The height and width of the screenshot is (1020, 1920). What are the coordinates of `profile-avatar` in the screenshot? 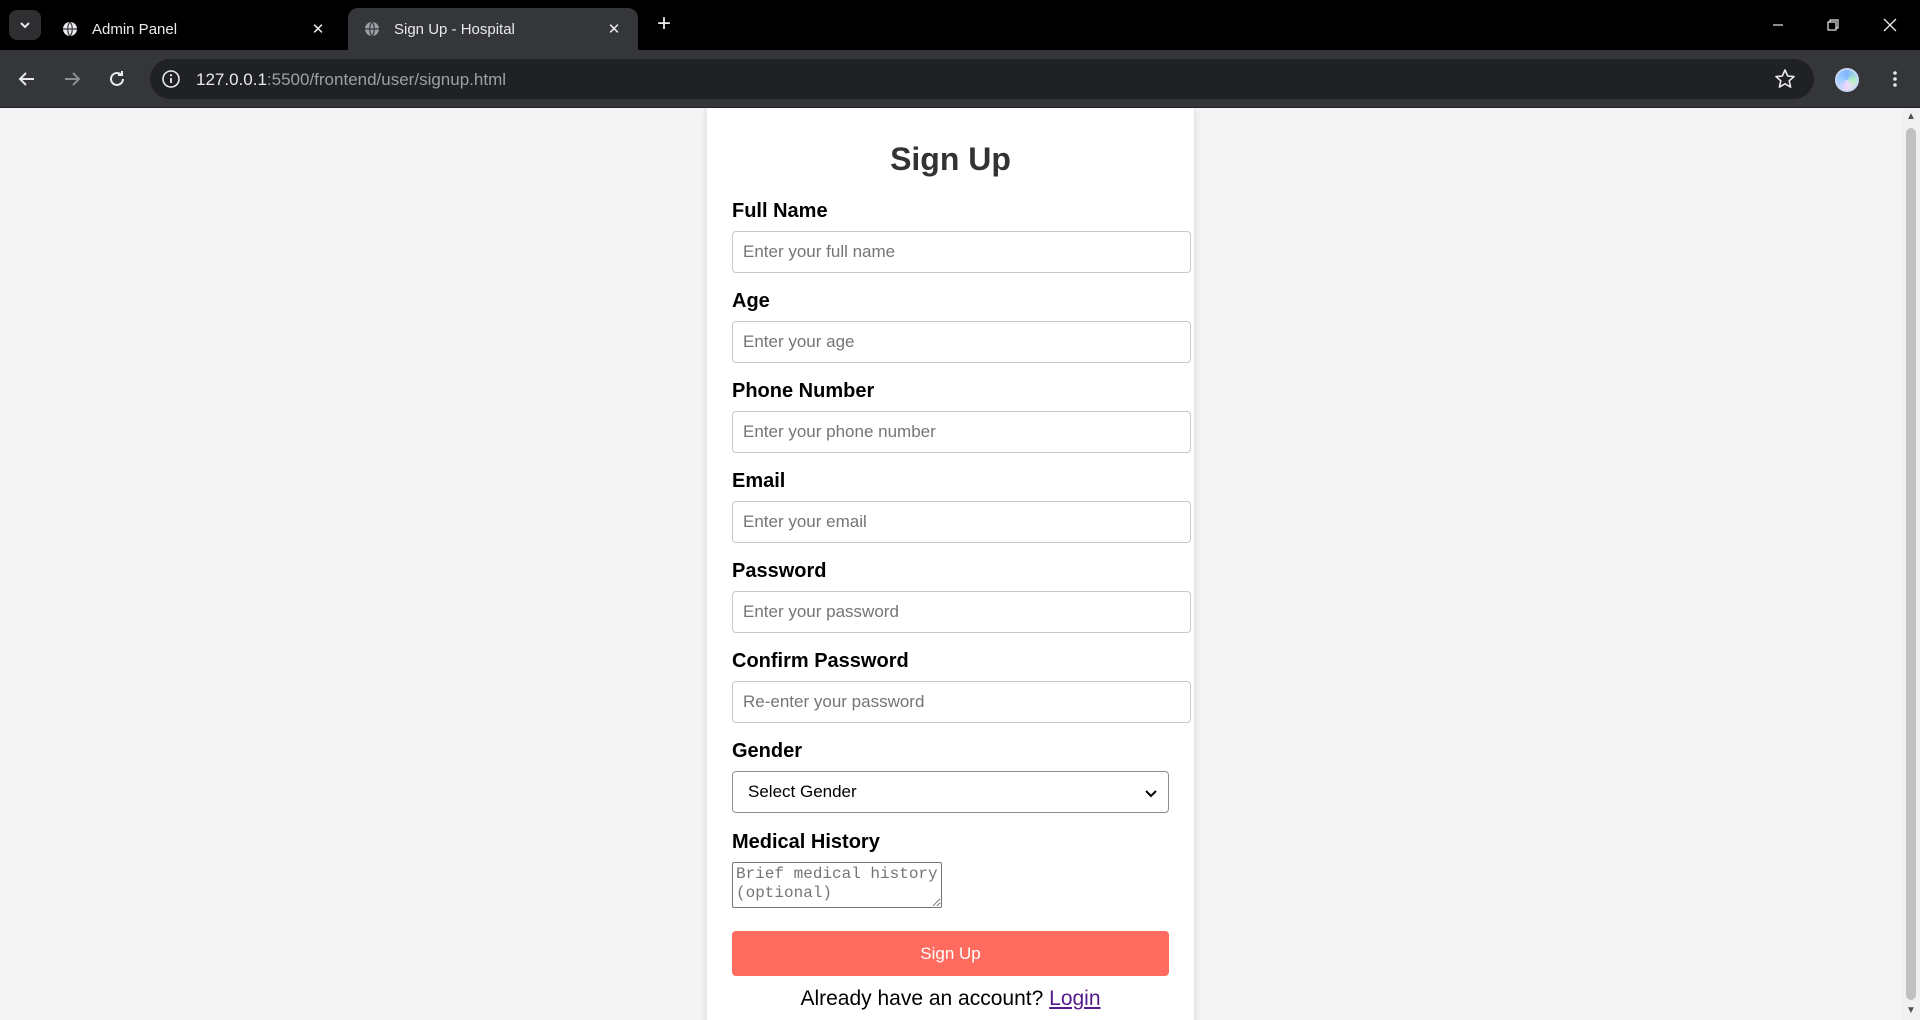 It's located at (1847, 80).